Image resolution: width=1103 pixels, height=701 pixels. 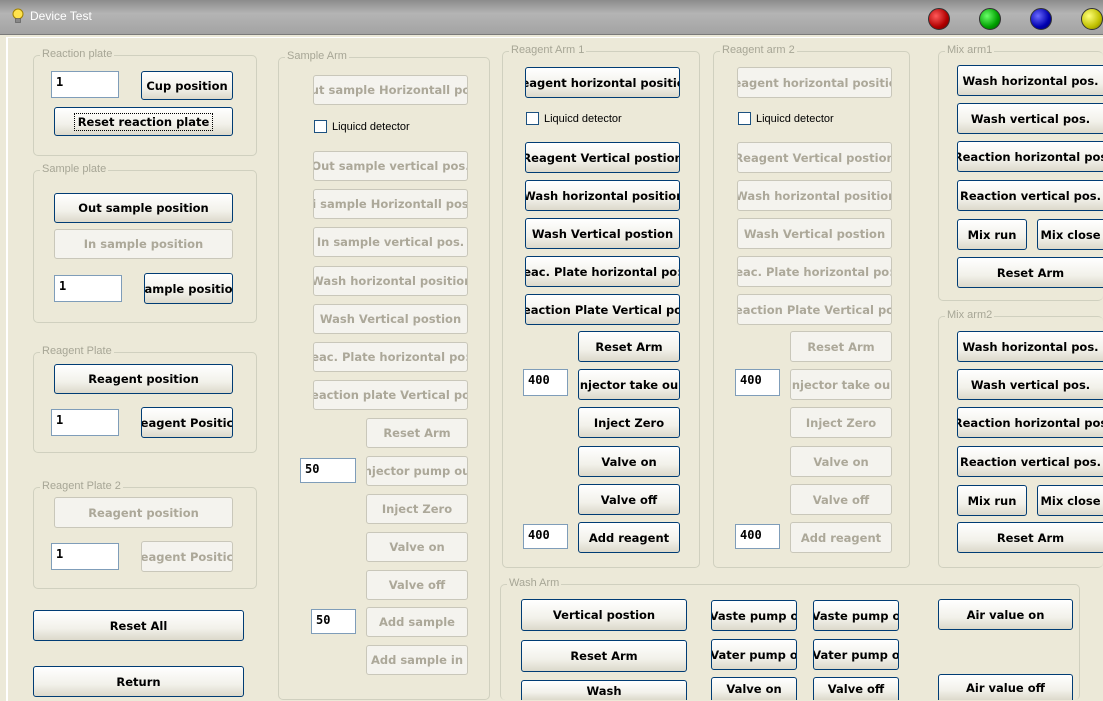 What do you see at coordinates (545, 382) in the screenshot?
I see `reagent-arm1-injector-input: 400` at bounding box center [545, 382].